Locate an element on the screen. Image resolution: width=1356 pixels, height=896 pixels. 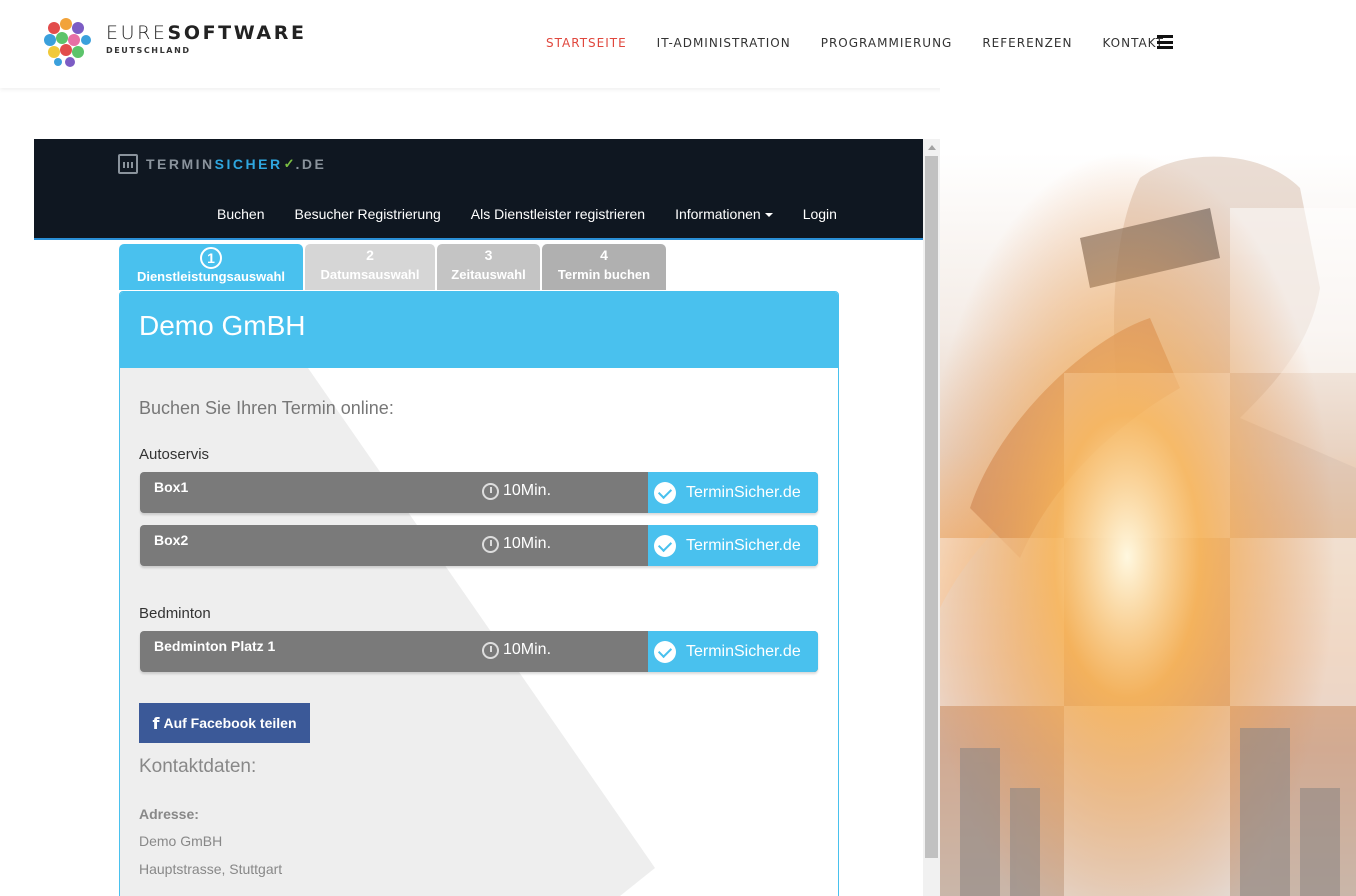
nav-startseite: STARTSEITE is located at coordinates (586, 43).